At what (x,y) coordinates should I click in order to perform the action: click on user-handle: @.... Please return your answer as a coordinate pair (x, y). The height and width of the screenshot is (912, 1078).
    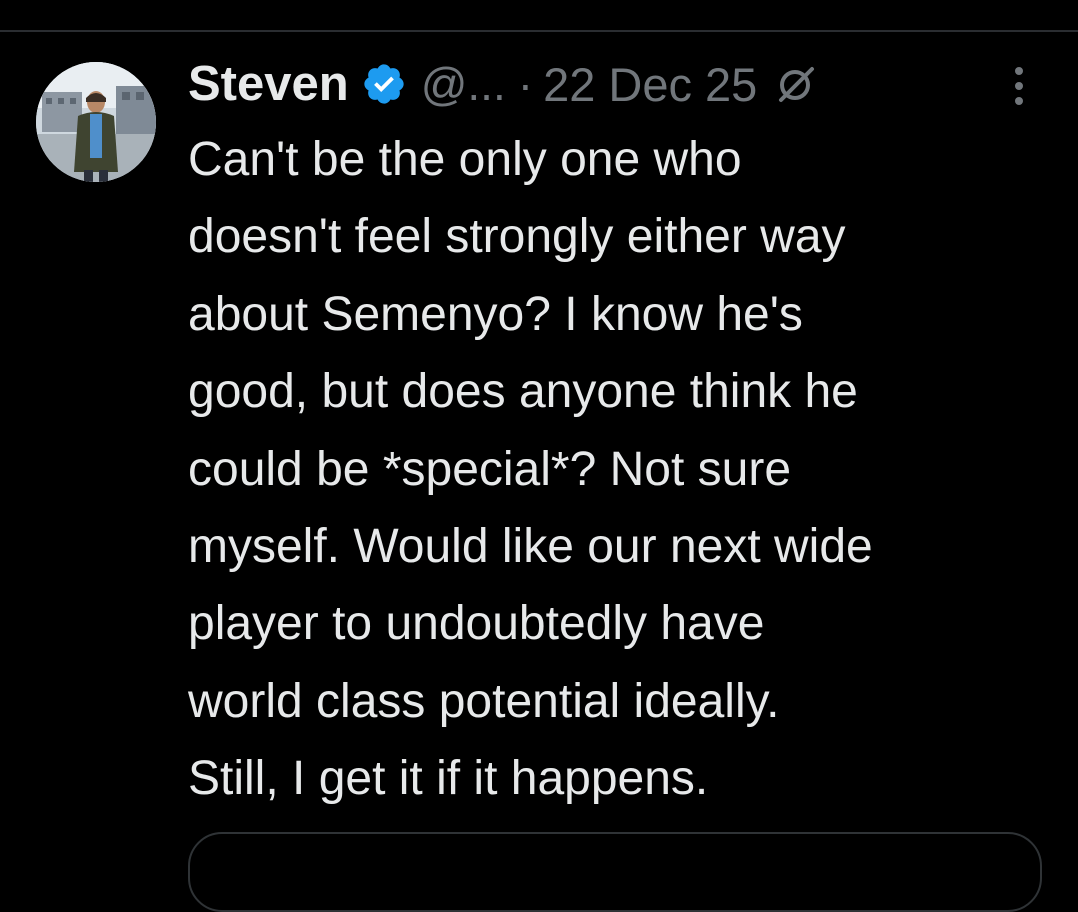
    Looking at the image, I should click on (463, 84).